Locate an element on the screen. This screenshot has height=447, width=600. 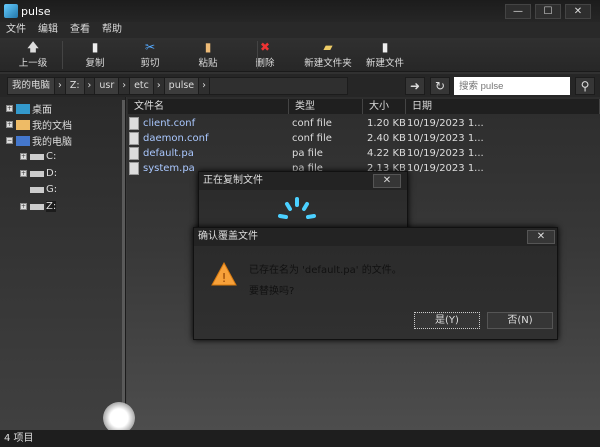
tree-label: Z: is located at coordinates (51, 206).